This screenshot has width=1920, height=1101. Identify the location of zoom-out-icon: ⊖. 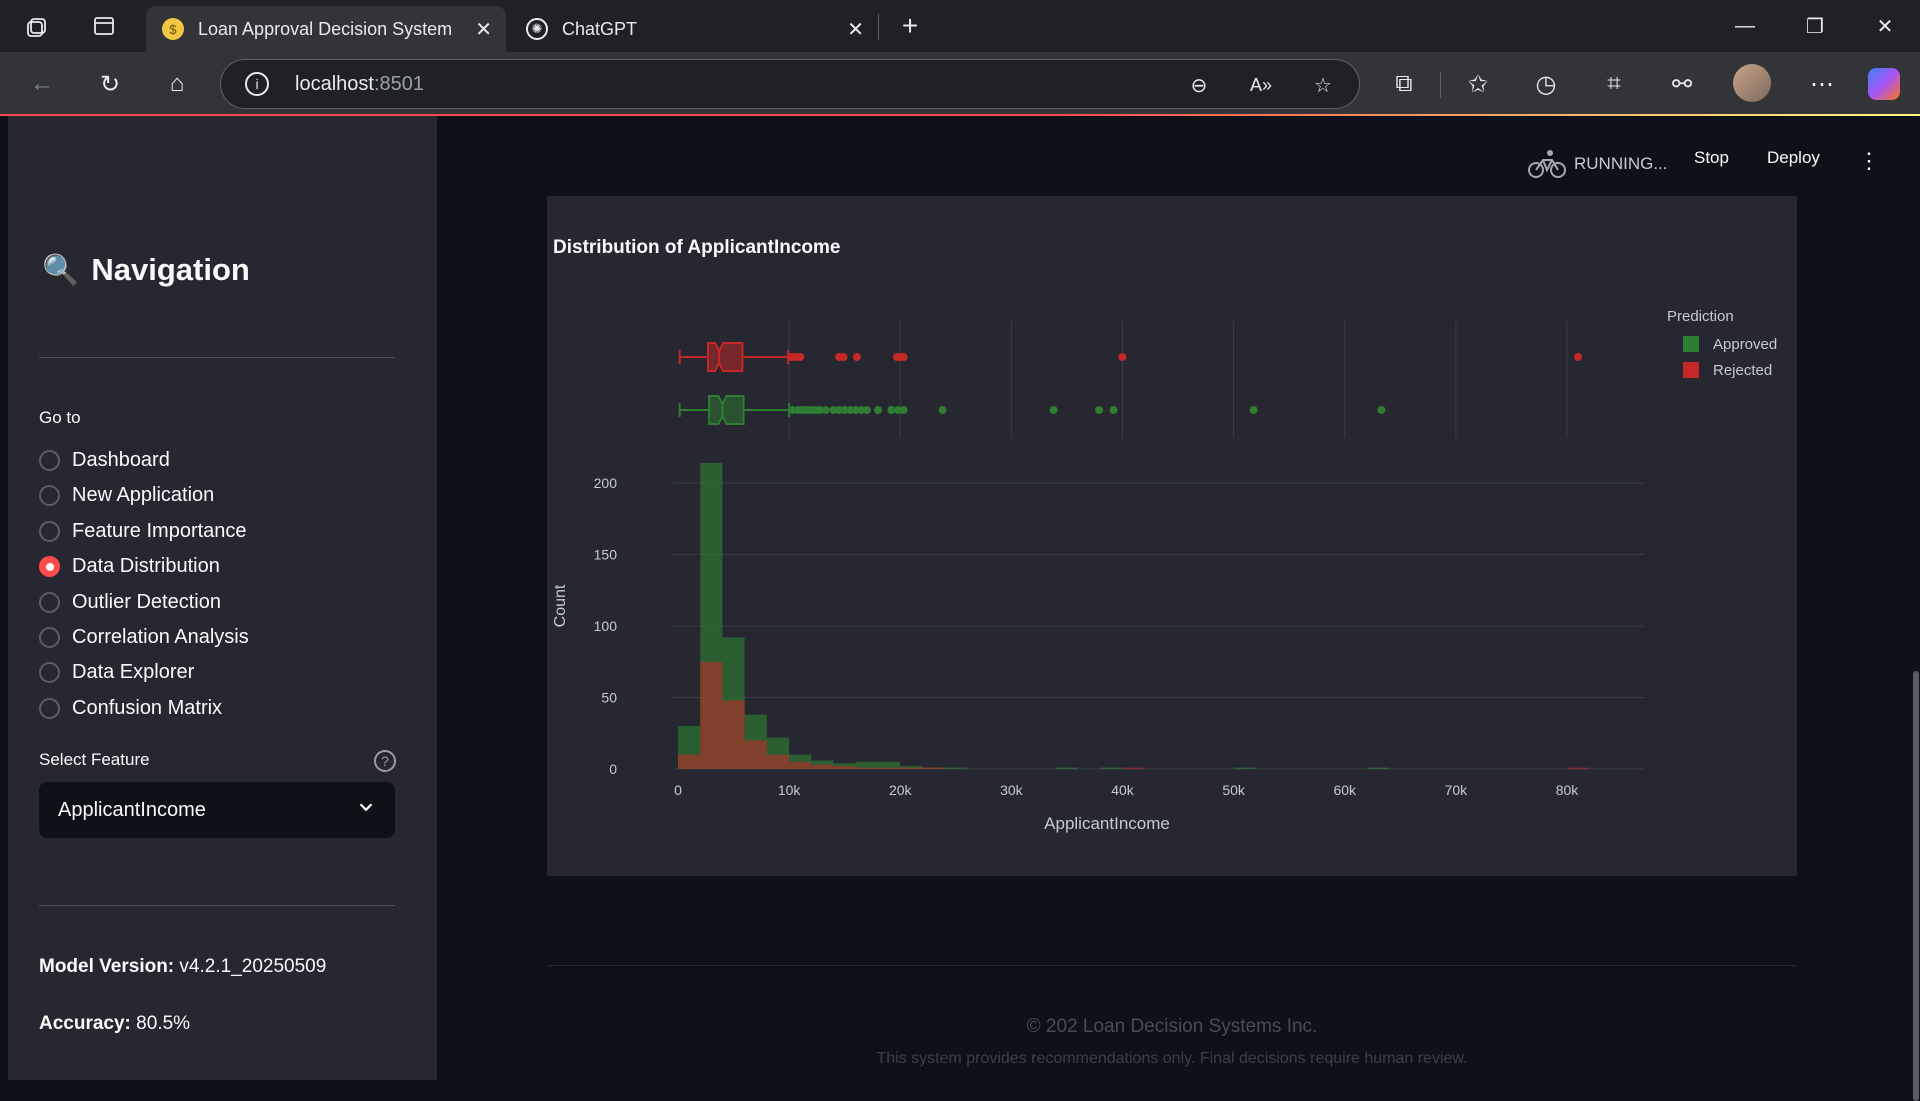
(1199, 85).